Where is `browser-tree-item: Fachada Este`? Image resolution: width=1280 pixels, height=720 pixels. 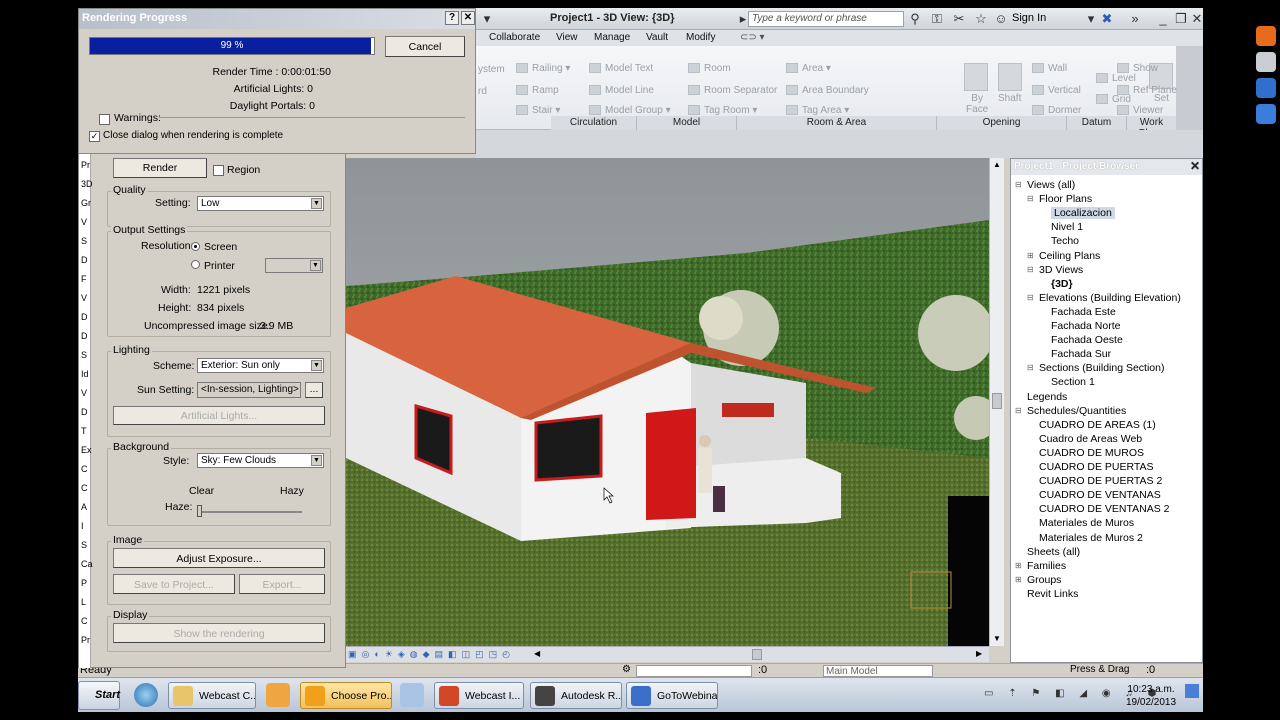
browser-tree-item: Fachada Este is located at coordinates (1083, 312).